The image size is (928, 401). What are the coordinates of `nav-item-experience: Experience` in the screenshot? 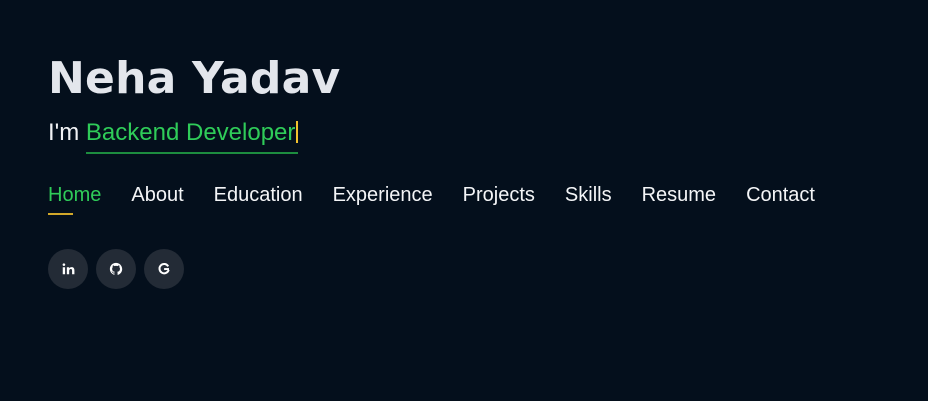 It's located at (383, 195).